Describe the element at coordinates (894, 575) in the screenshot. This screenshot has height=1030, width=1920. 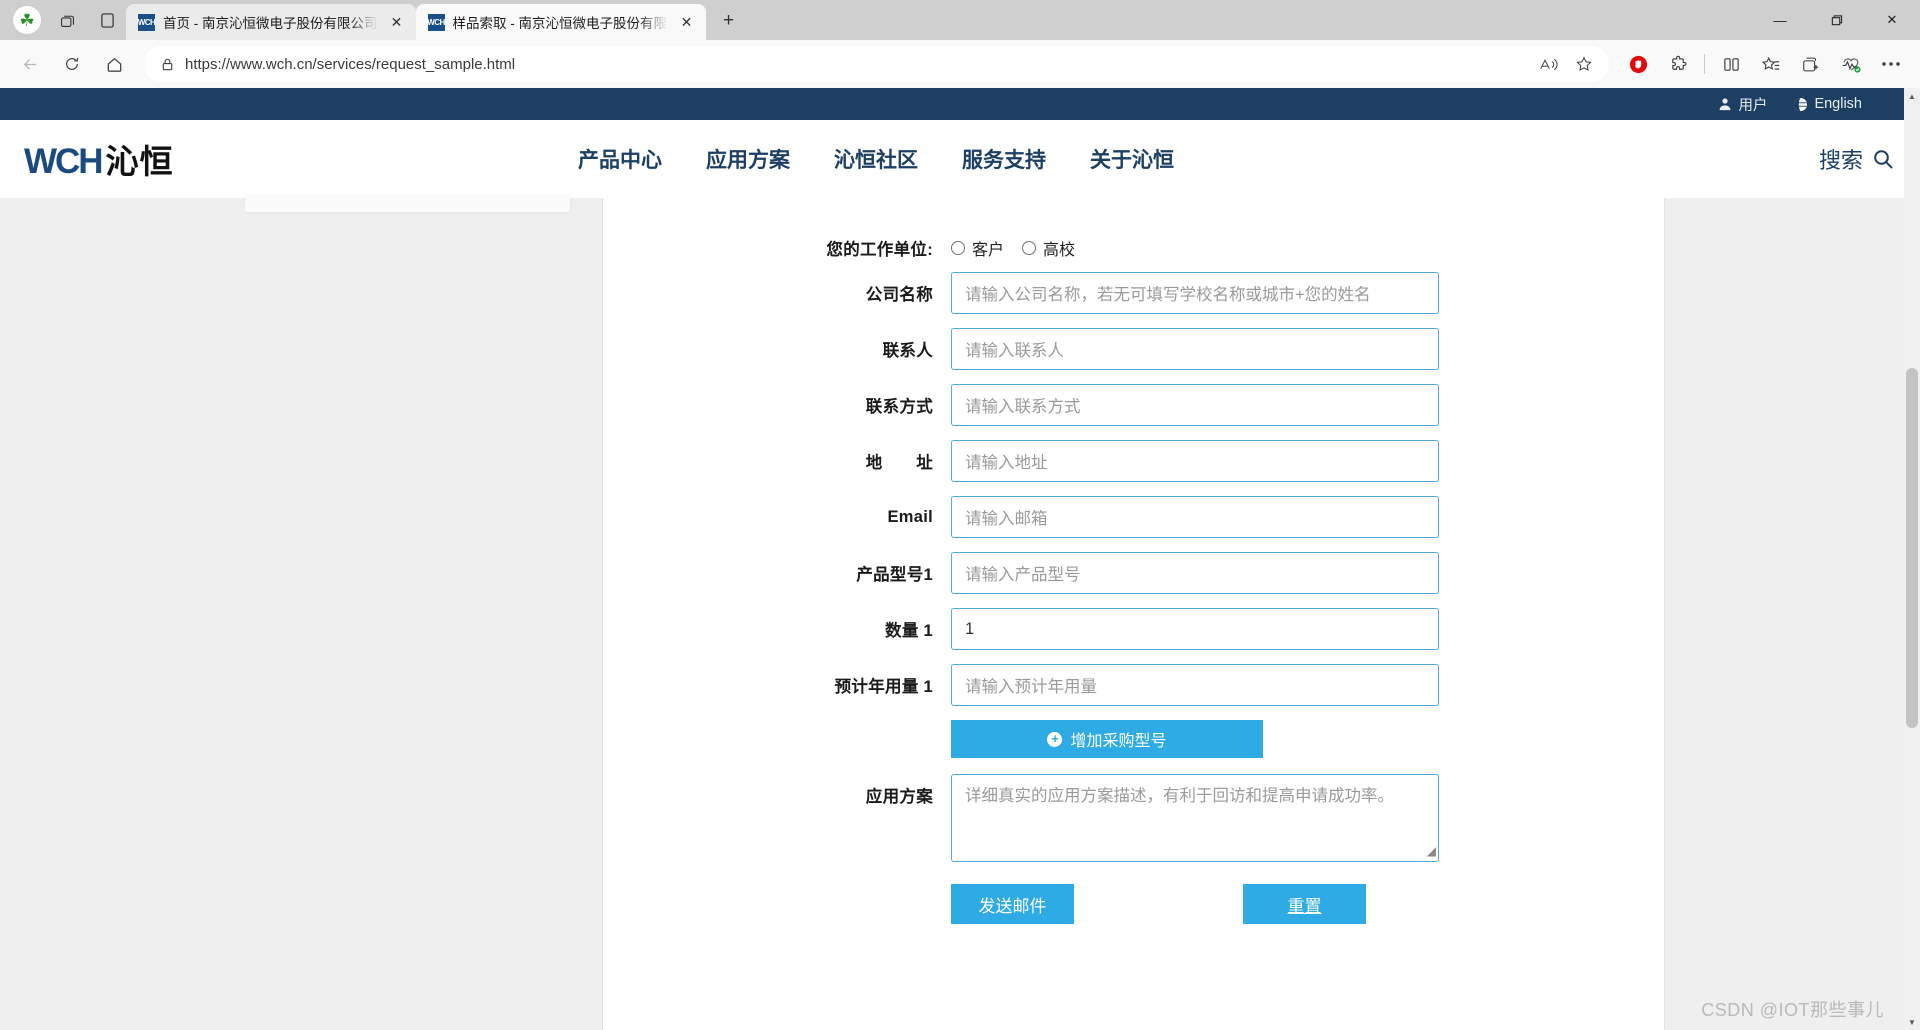
I see `product-model-1-label: 产品型号1` at that location.